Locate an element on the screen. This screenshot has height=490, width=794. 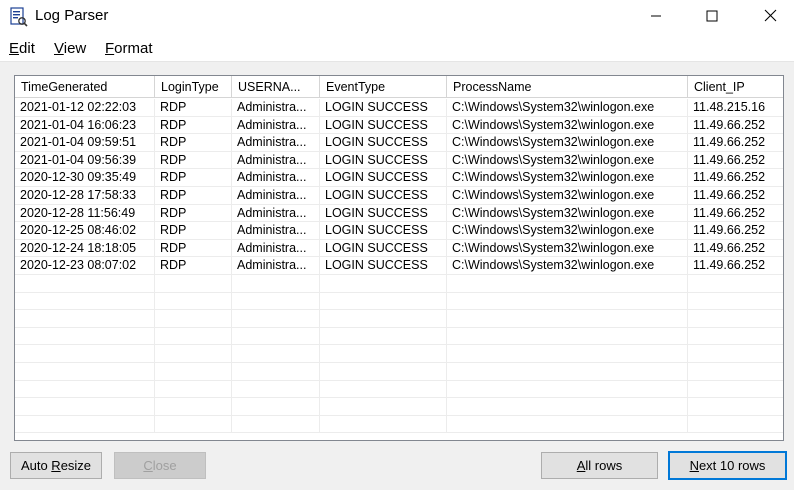
menu-format: Format is located at coordinates (129, 48).